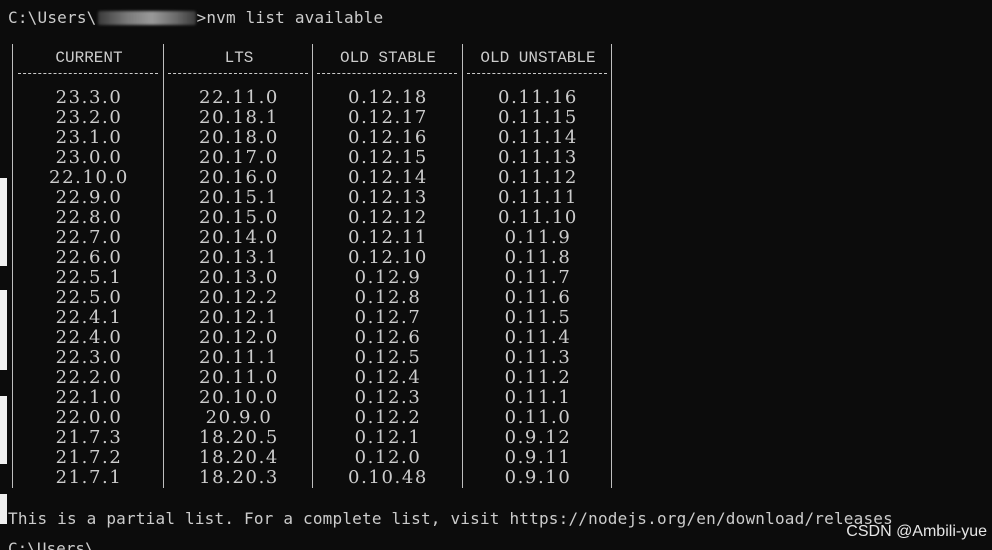 The height and width of the screenshot is (550, 992). What do you see at coordinates (89, 457) in the screenshot?
I see `version-cell: 21.7.2` at bounding box center [89, 457].